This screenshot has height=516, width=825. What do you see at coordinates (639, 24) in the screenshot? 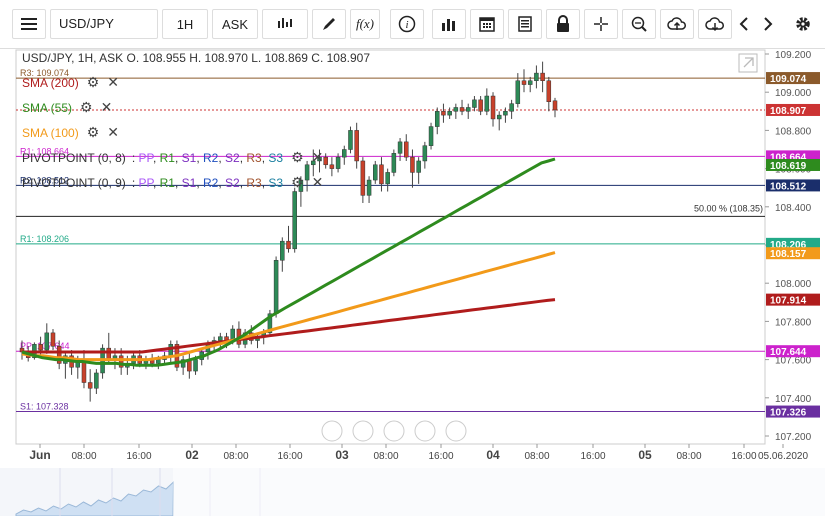
I see `zoom-button` at bounding box center [639, 24].